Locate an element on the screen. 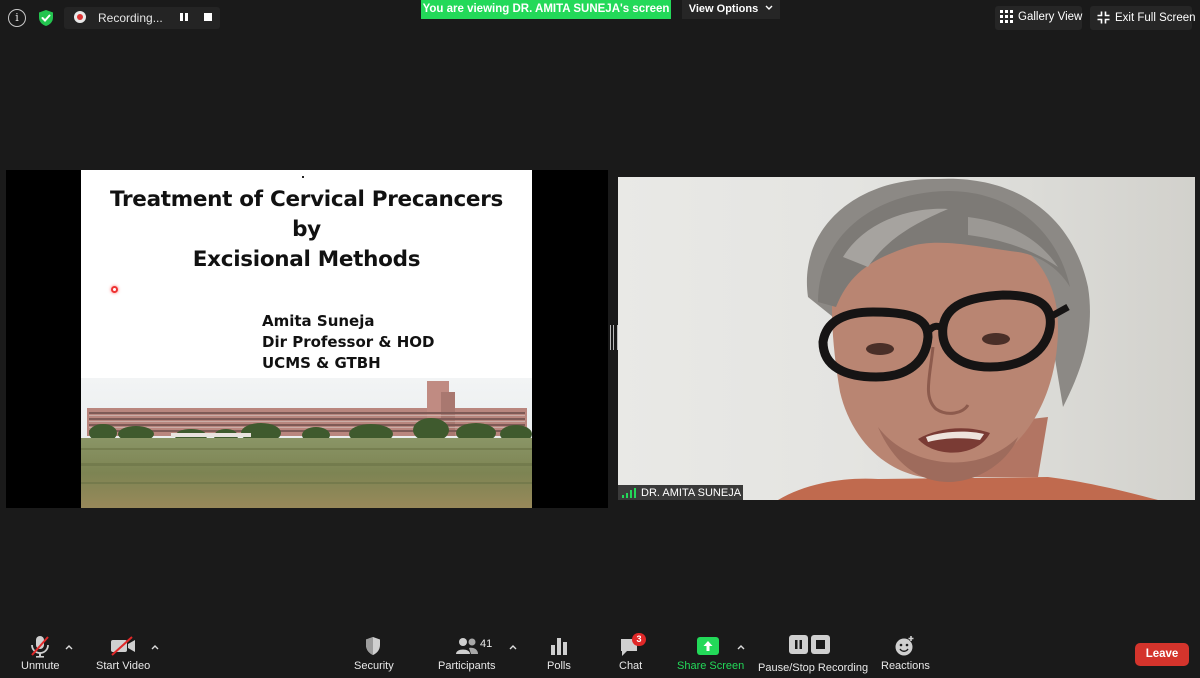 This screenshot has height=678, width=1200. security-shield-icon is located at coordinates (373, 646).